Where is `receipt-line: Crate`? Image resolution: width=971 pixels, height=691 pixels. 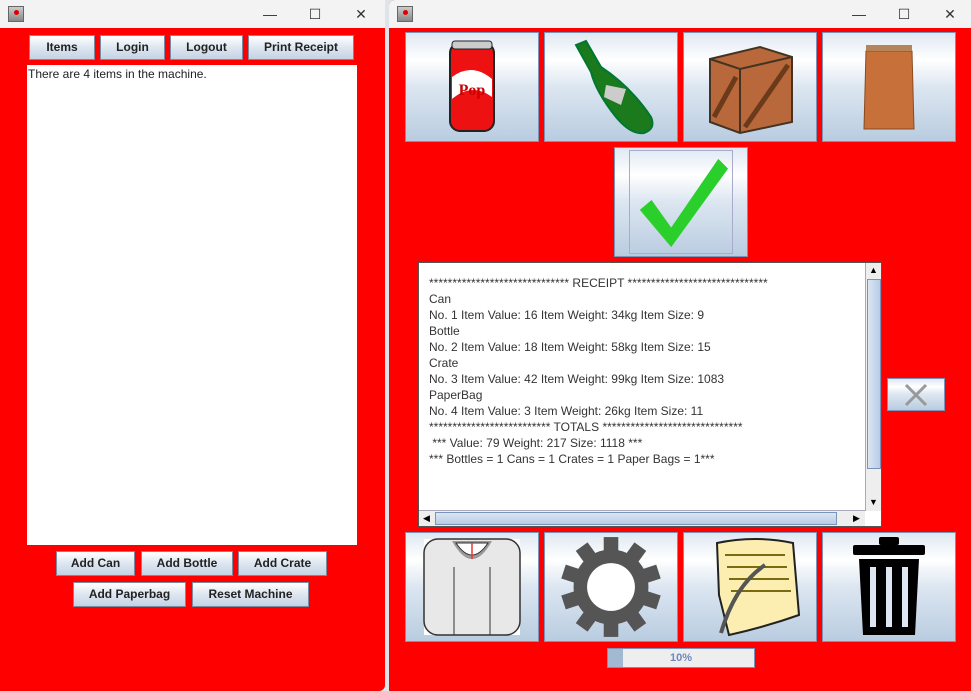 receipt-line: Crate is located at coordinates (444, 363).